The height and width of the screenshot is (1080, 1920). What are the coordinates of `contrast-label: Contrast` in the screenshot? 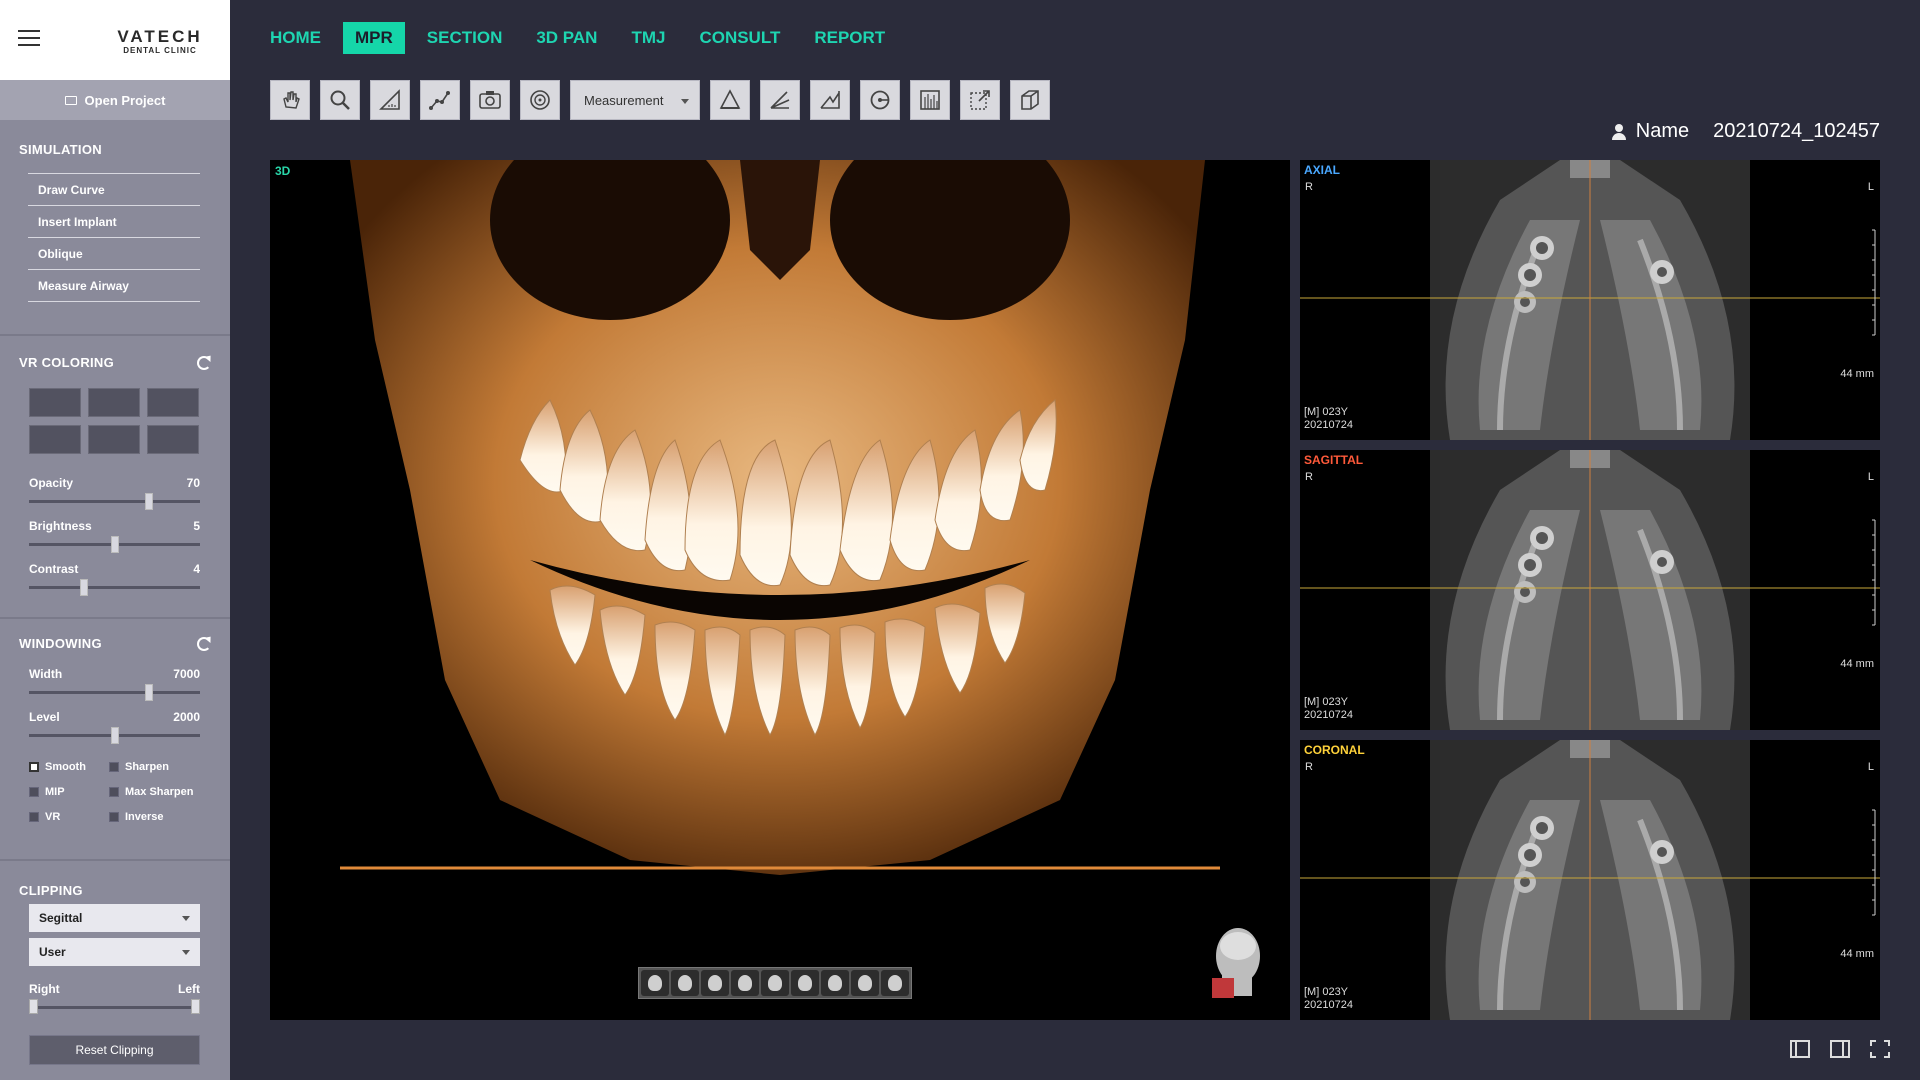 It's located at (54, 569).